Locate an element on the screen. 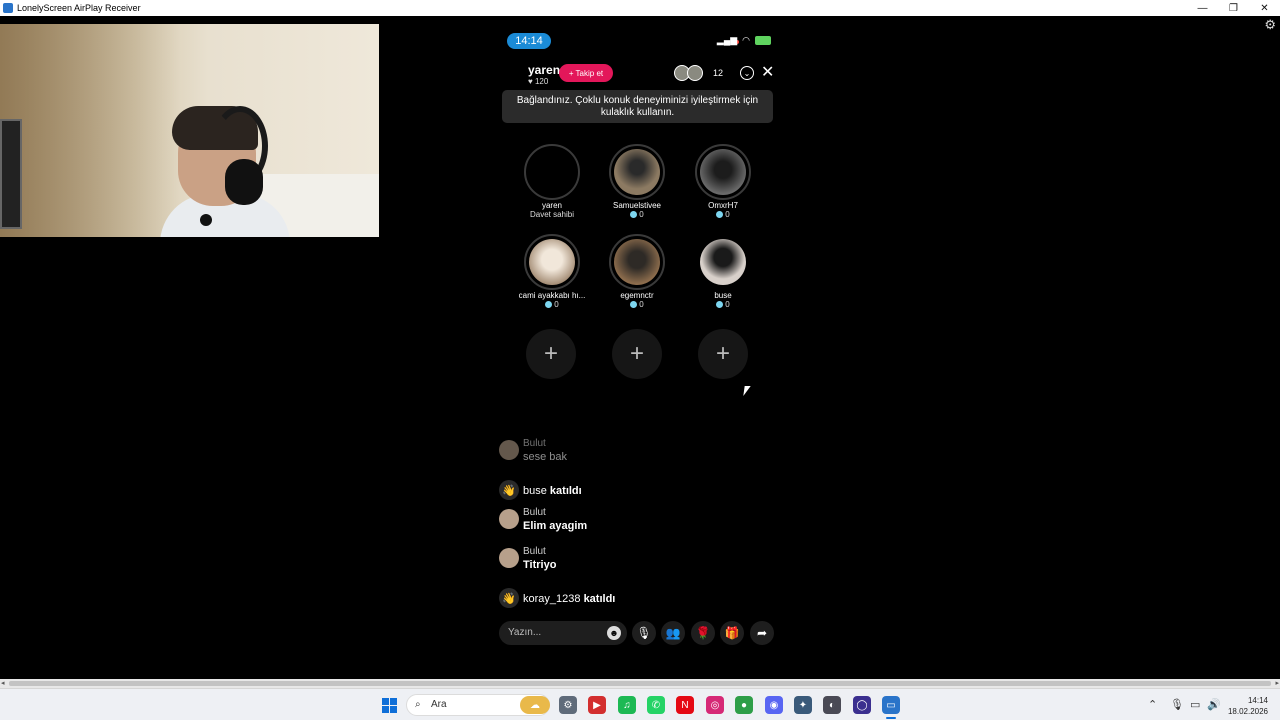  chevron-down-icon: ⌄ is located at coordinates (747, 73).